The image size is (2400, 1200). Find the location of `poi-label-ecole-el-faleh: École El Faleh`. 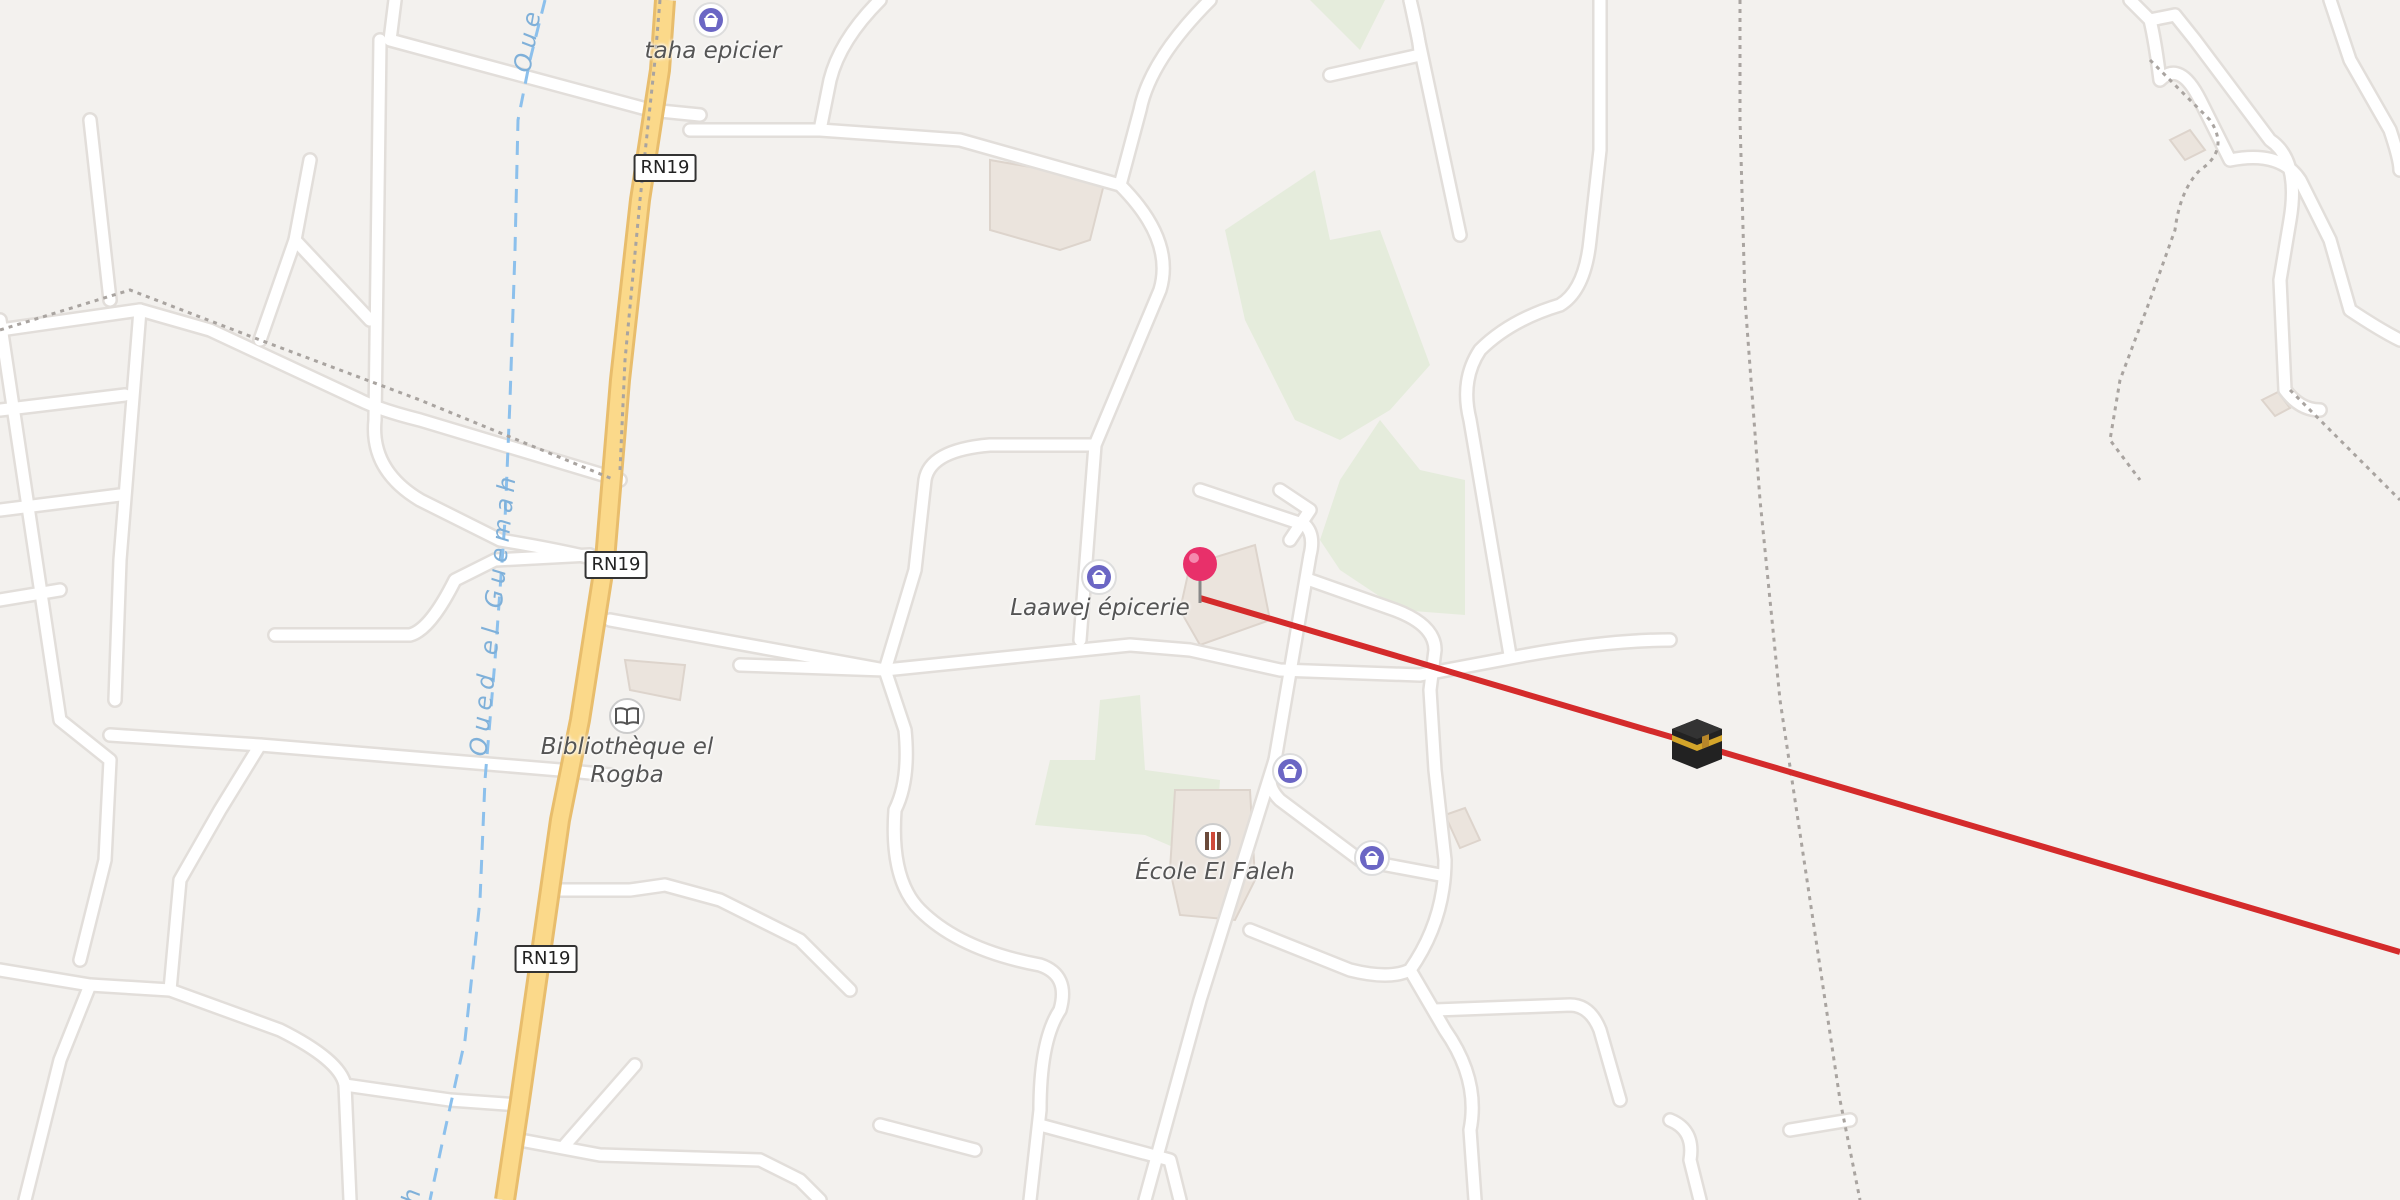

poi-label-ecole-el-faleh: École El Faleh is located at coordinates (1215, 872).